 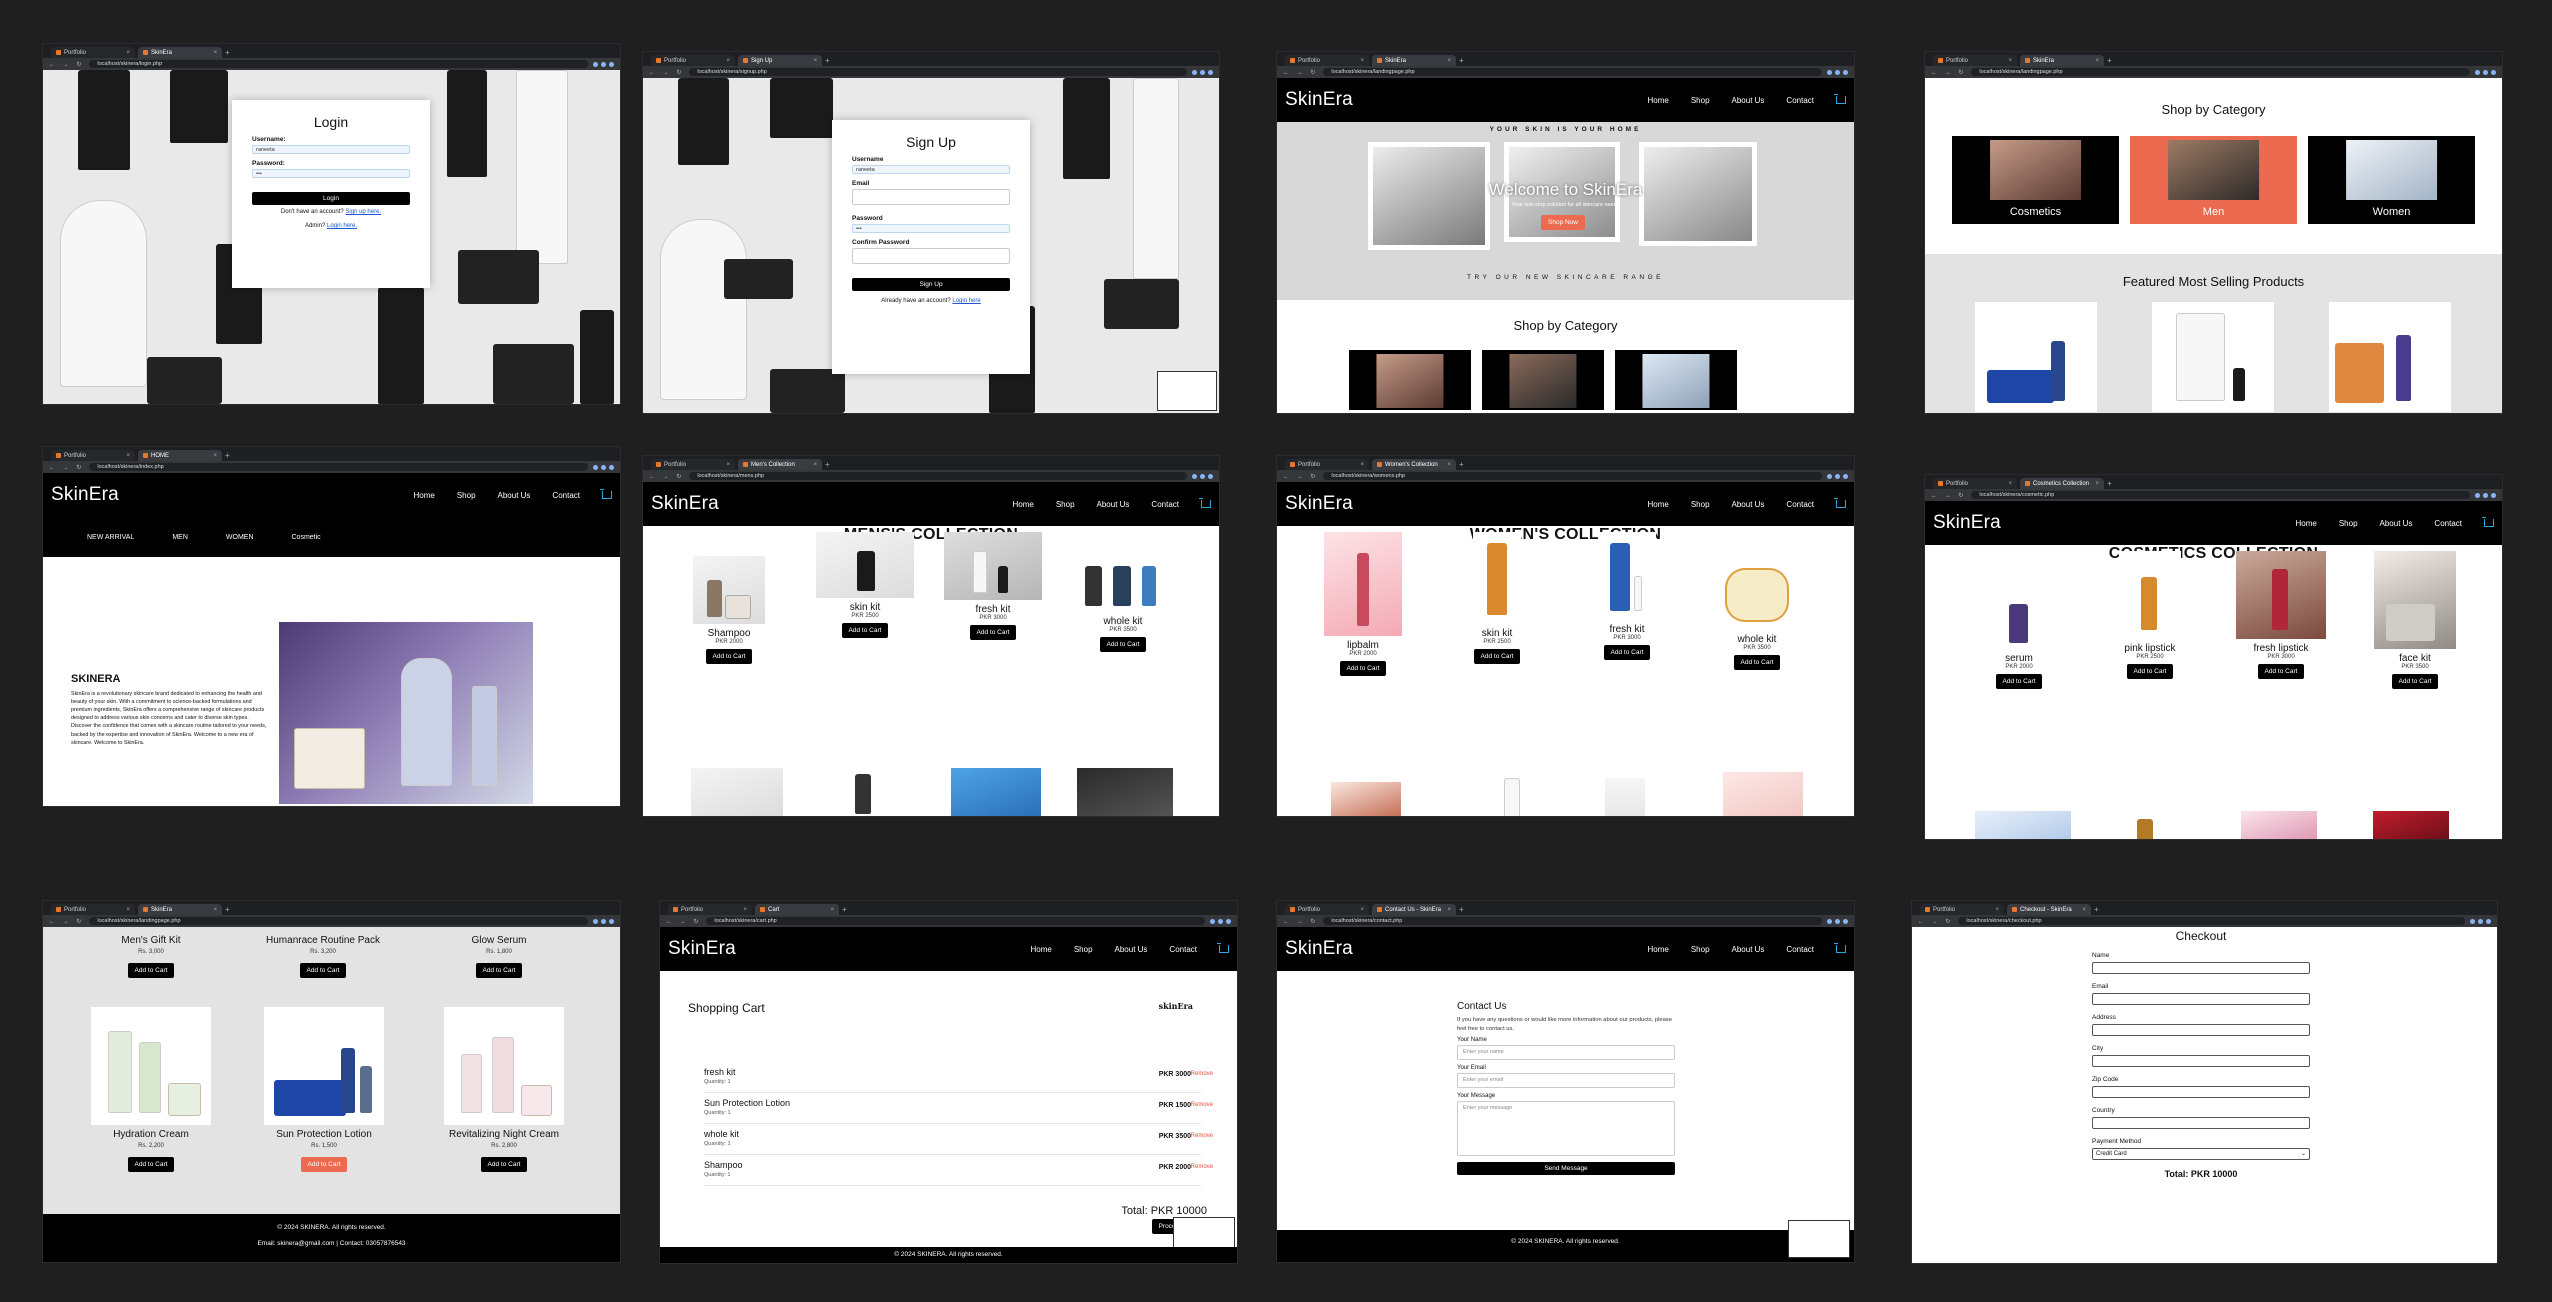 What do you see at coordinates (2201, 1061) in the screenshot?
I see `city-input` at bounding box center [2201, 1061].